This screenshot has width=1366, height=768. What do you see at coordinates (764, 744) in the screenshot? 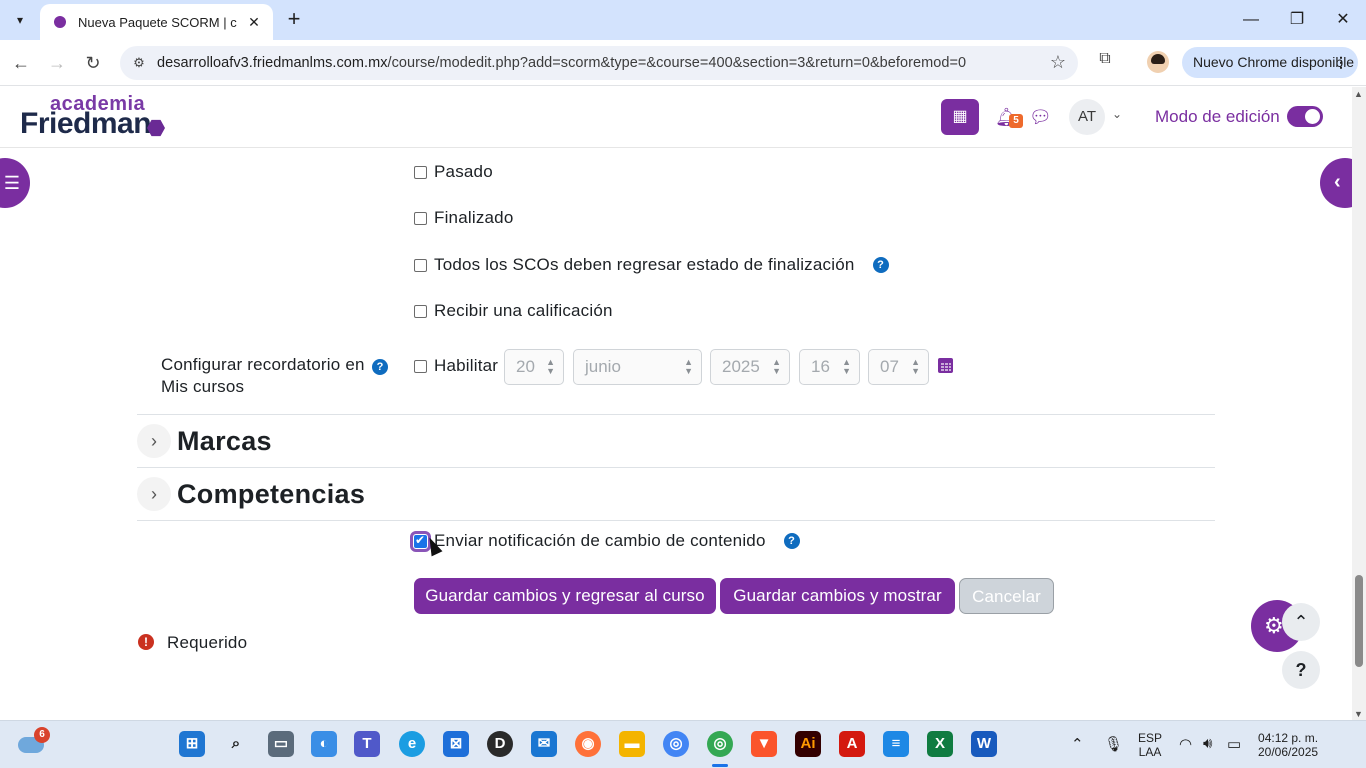
I see `brave-icon: ▼` at bounding box center [764, 744].